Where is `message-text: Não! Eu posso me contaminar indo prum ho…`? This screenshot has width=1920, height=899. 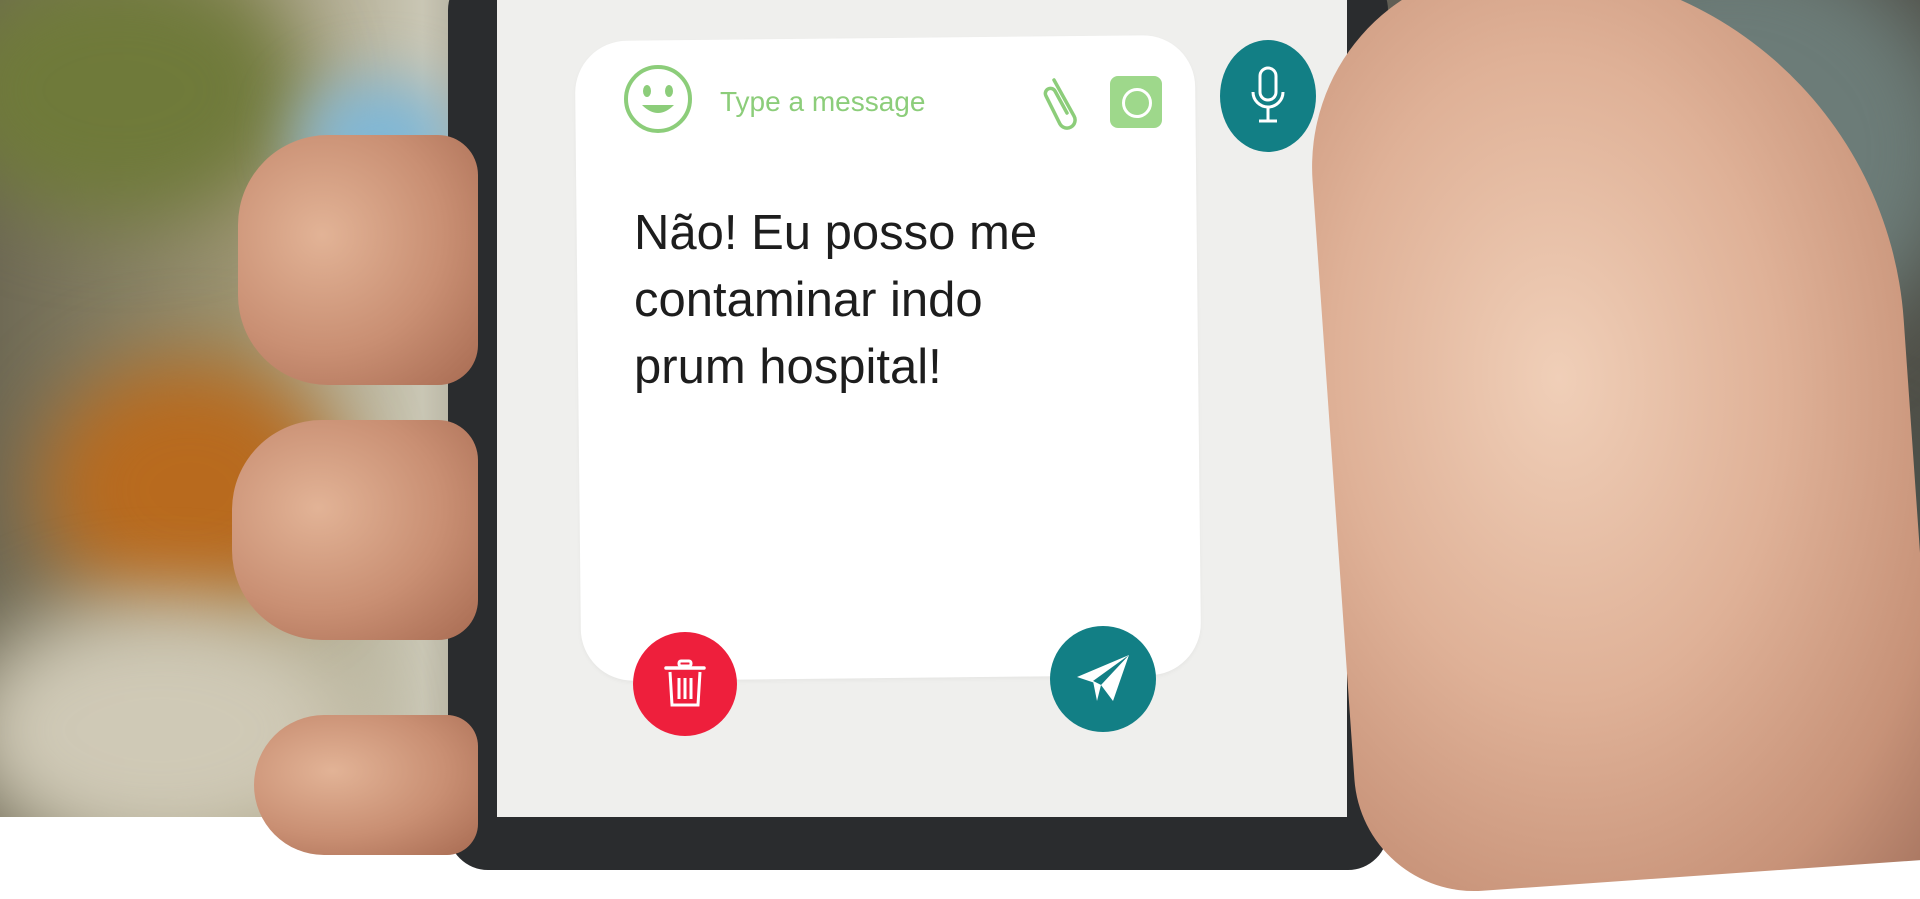 message-text: Não! Eu posso me contaminar indo prum ho… is located at coordinates (894, 300).